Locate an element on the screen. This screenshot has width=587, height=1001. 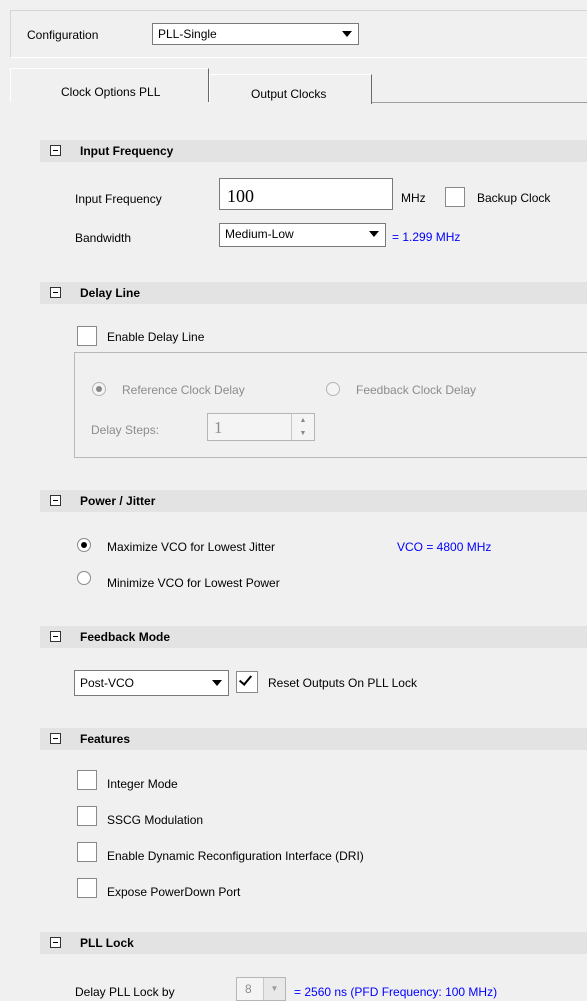
expose-powerdown-checkbox is located at coordinates (87, 888).